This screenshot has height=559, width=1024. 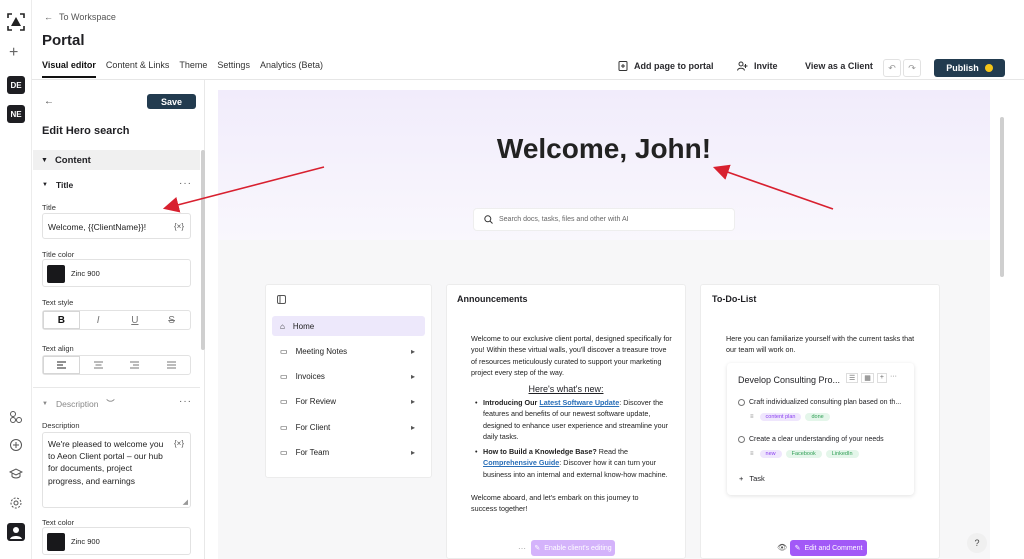 I want to click on text-style-group: B I U S, so click(x=116, y=320).